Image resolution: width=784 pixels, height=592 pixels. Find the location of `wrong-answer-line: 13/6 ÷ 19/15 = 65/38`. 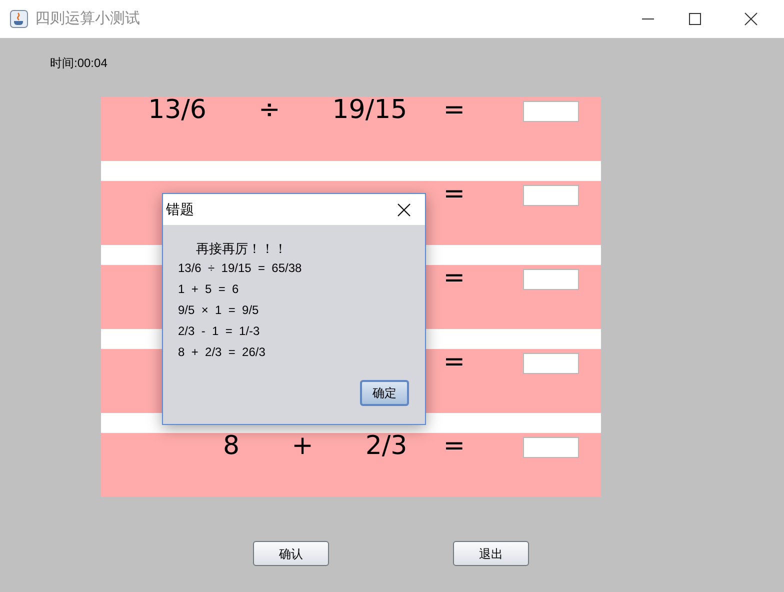

wrong-answer-line: 13/6 ÷ 19/15 = 65/38 is located at coordinates (240, 268).